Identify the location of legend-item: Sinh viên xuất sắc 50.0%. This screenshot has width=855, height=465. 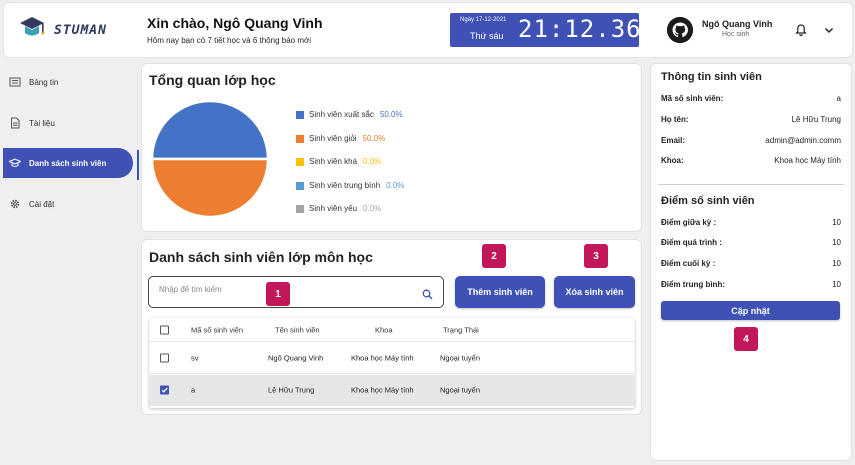
(349, 114).